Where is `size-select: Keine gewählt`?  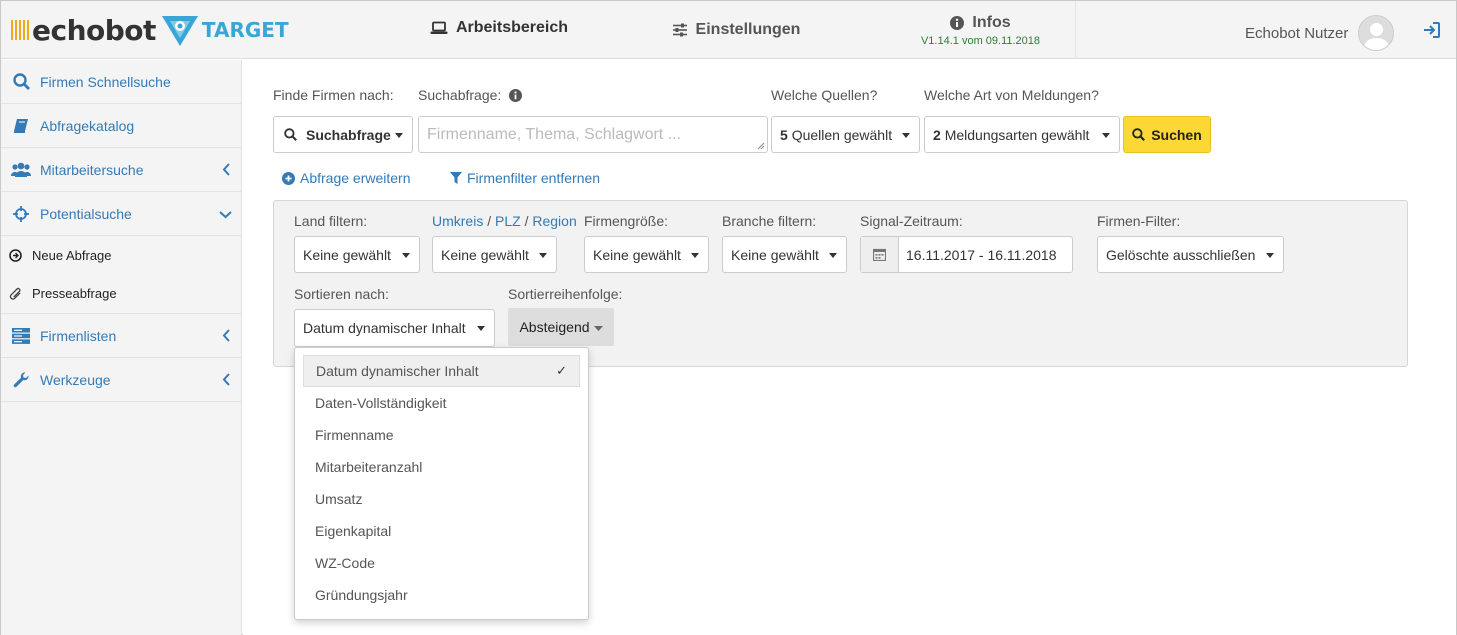
size-select: Keine gewählt is located at coordinates (646, 254).